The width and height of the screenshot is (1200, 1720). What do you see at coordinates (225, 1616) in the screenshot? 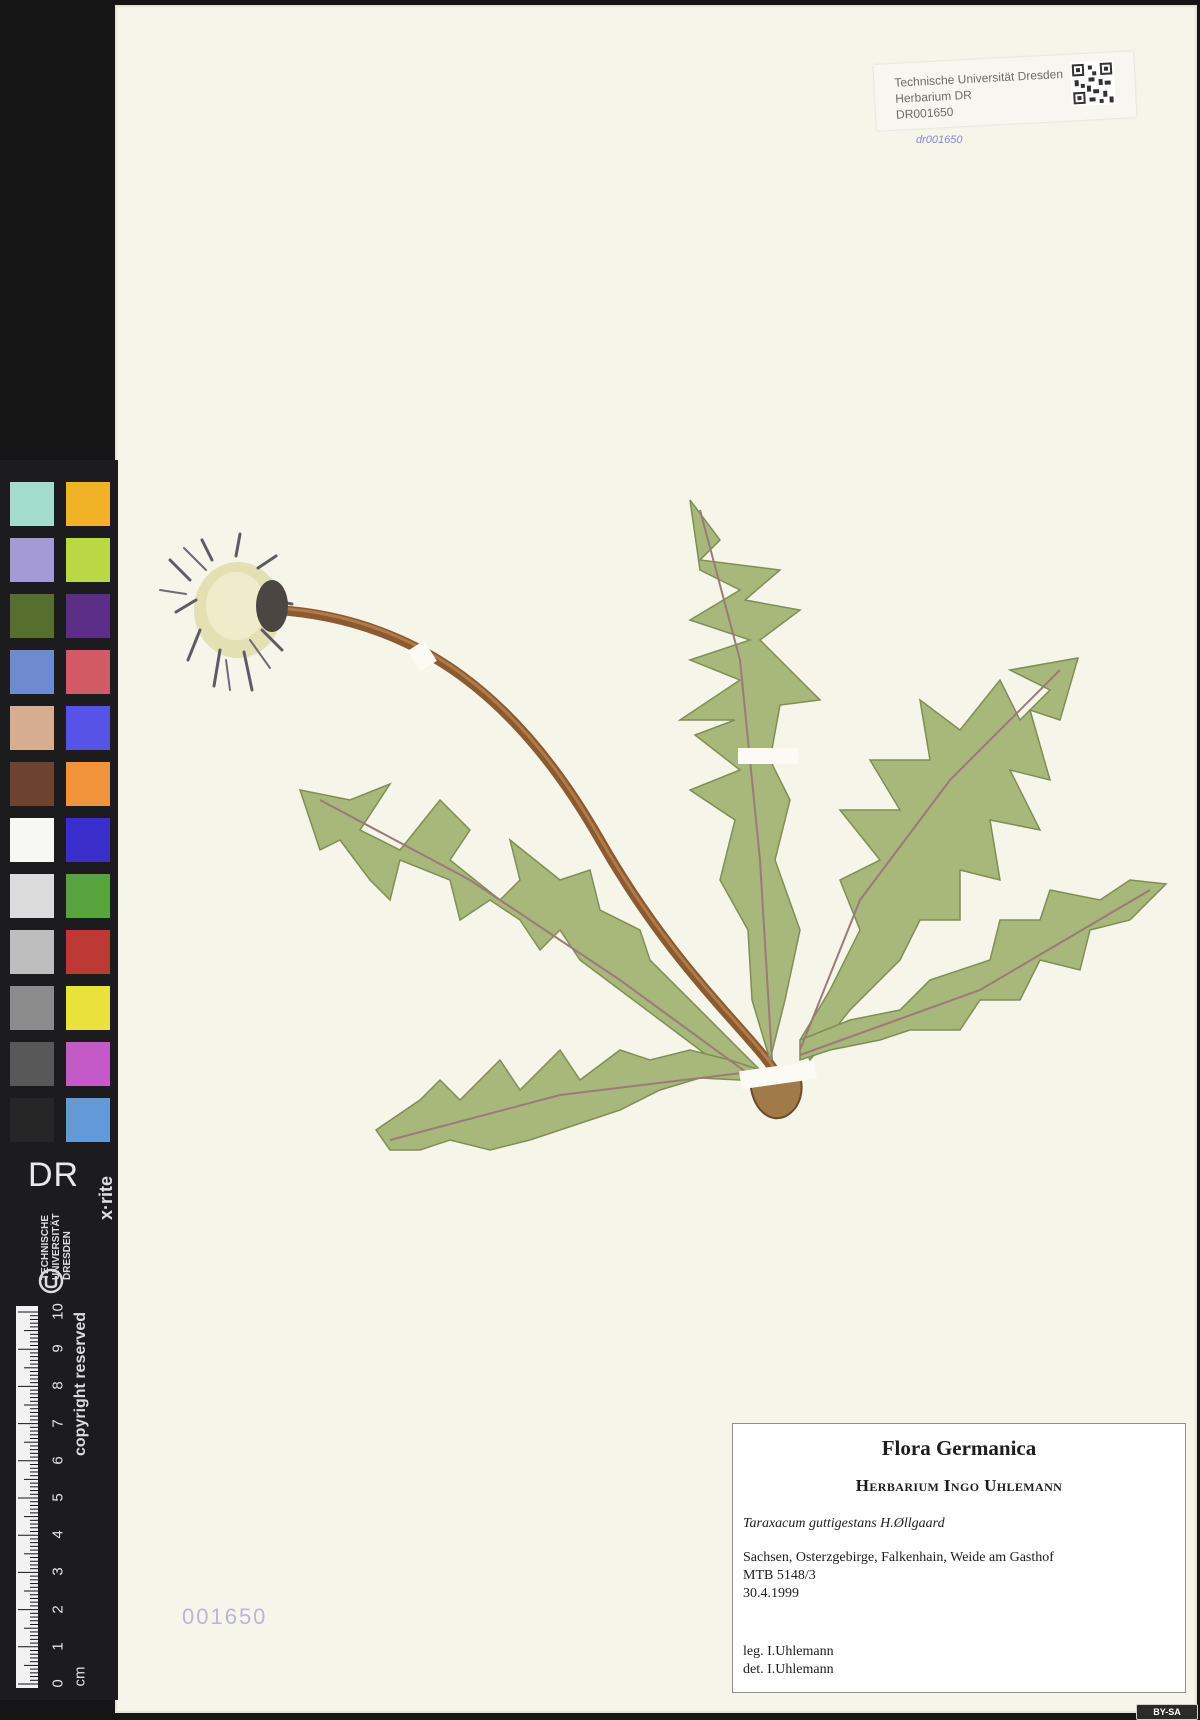
I see `stamped-sheet-number: 001650` at bounding box center [225, 1616].